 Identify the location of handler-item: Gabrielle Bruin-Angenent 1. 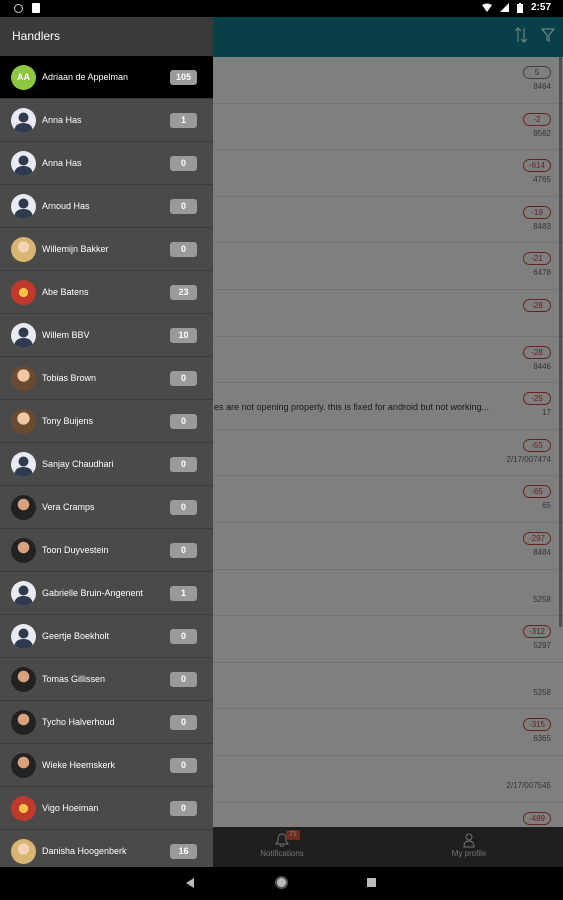
(106, 593).